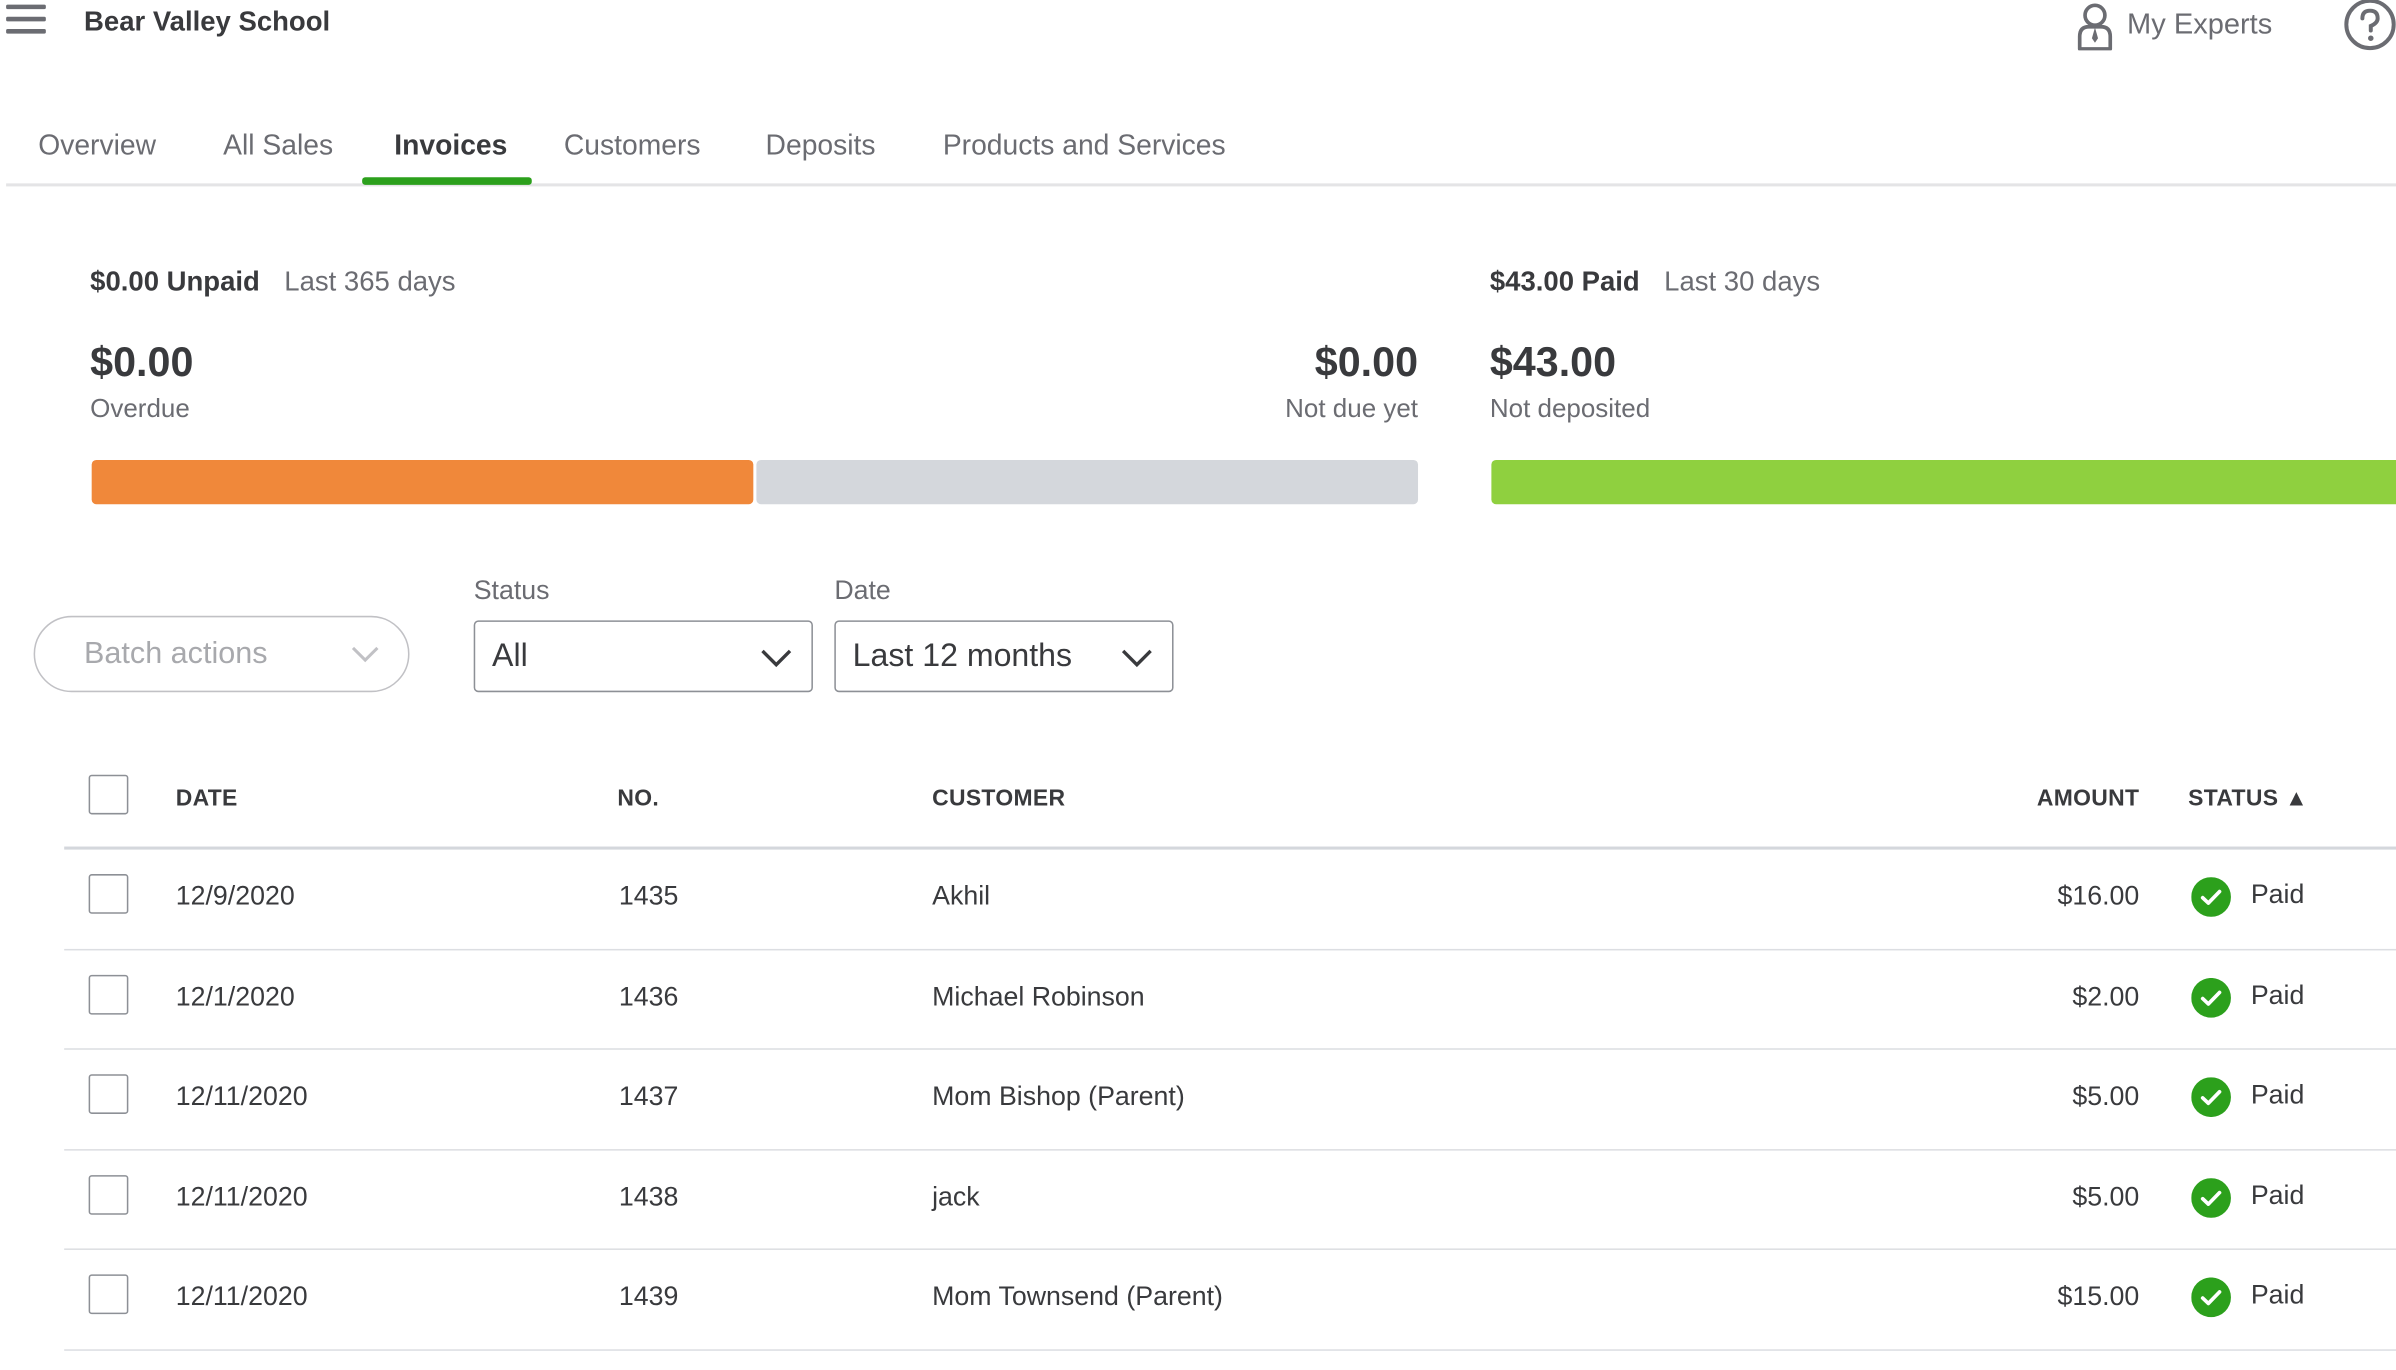 The image size is (2396, 1370). I want to click on row-amount: $16.00, so click(2098, 895).